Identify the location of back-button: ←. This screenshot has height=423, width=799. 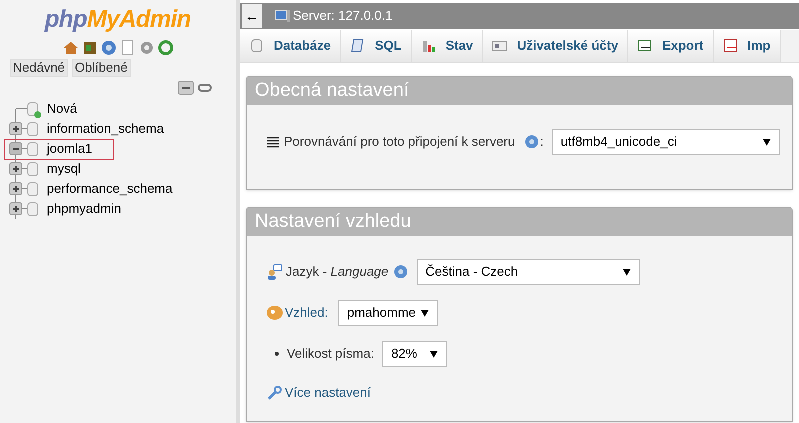
(252, 16).